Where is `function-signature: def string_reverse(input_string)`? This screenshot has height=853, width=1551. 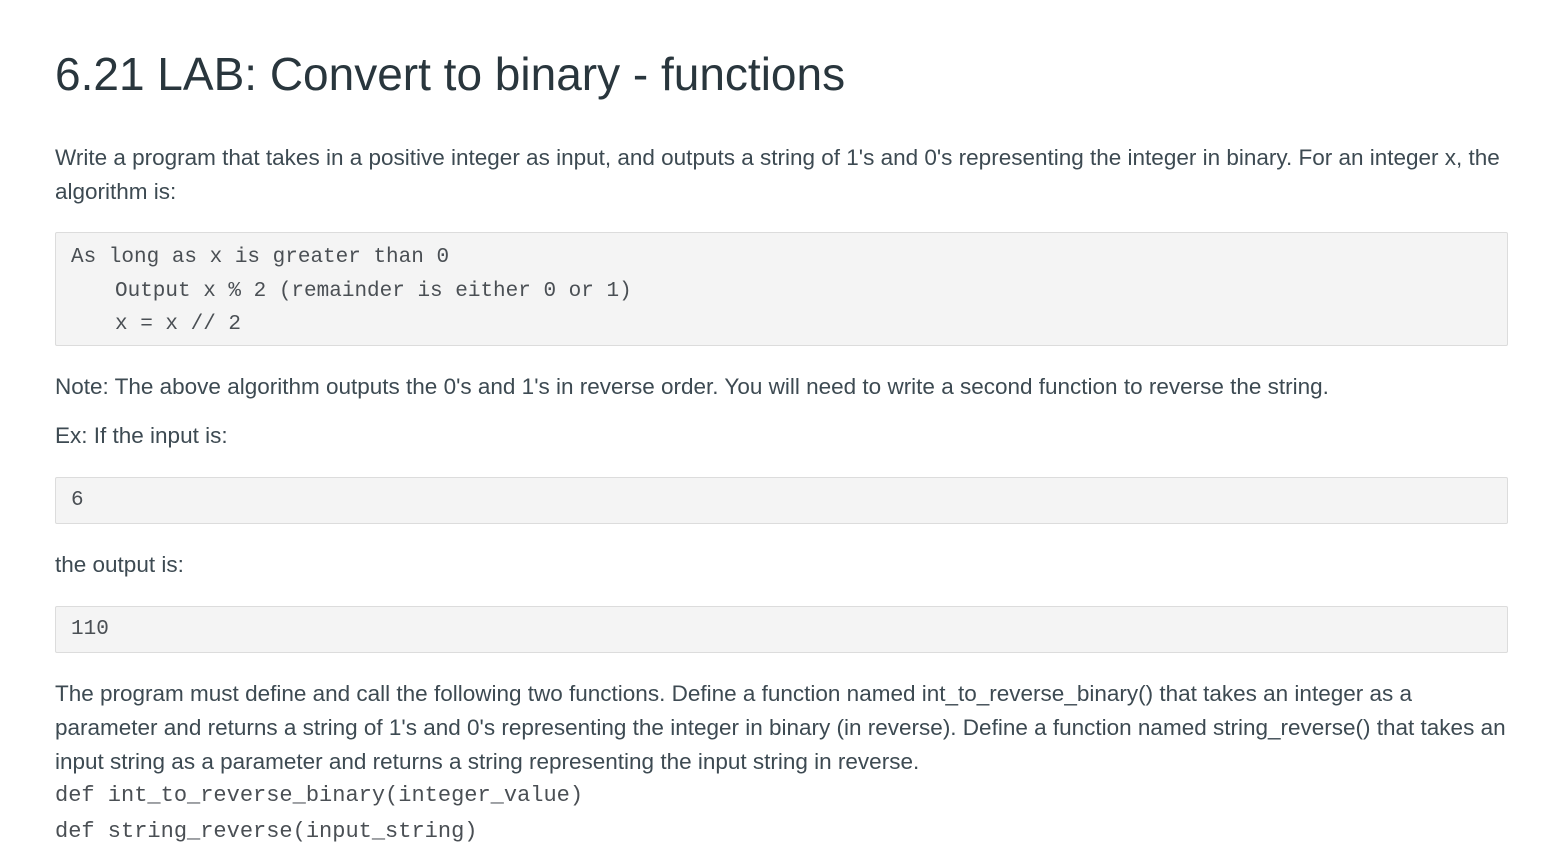
function-signature: def string_reverse(input_string) is located at coordinates (266, 831).